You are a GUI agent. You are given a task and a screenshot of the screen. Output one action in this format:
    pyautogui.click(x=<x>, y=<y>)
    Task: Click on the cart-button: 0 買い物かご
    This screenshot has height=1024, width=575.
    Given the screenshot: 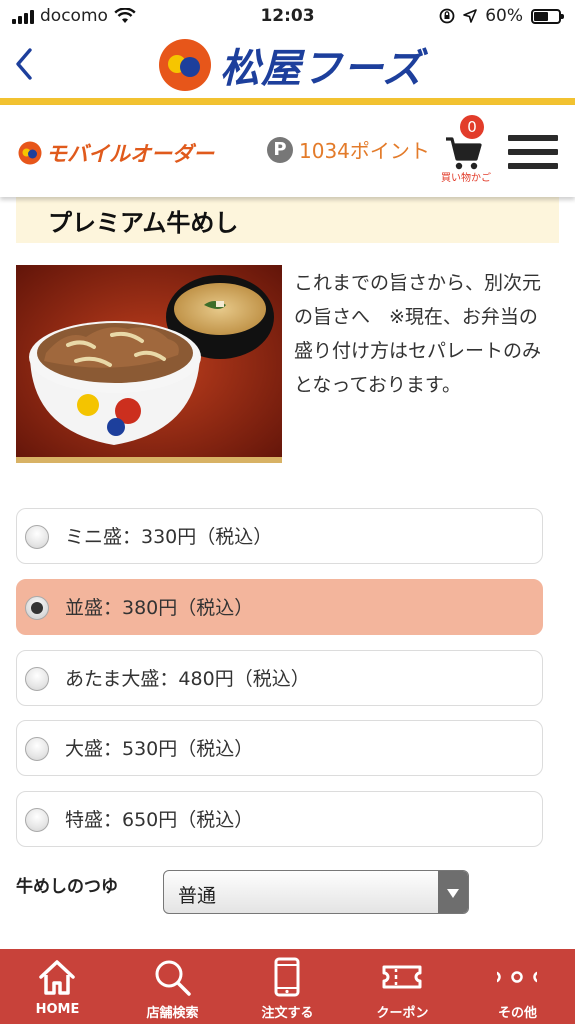 What is the action you would take?
    pyautogui.click(x=466, y=151)
    